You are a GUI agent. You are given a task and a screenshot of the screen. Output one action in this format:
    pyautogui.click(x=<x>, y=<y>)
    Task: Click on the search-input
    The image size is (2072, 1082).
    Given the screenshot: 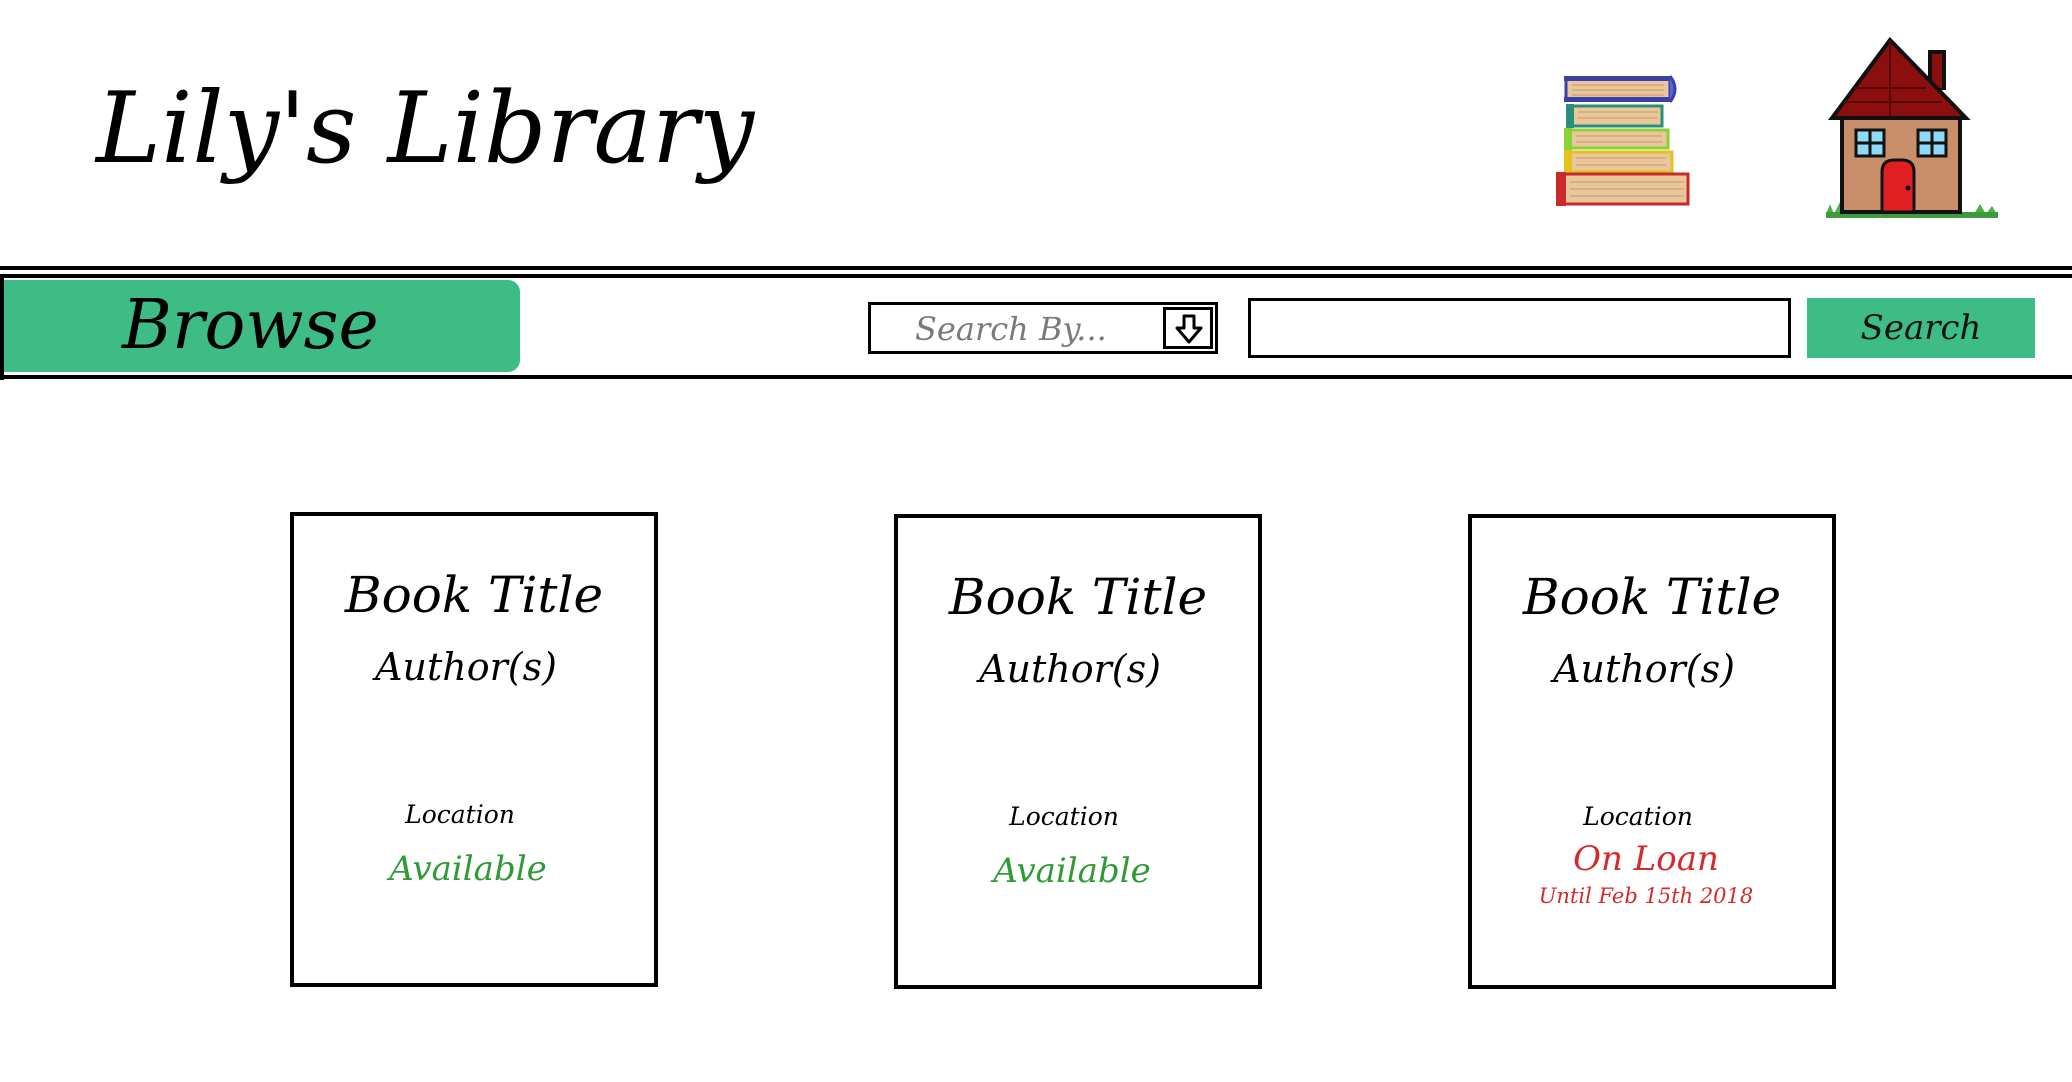 What is the action you would take?
    pyautogui.click(x=1519, y=328)
    